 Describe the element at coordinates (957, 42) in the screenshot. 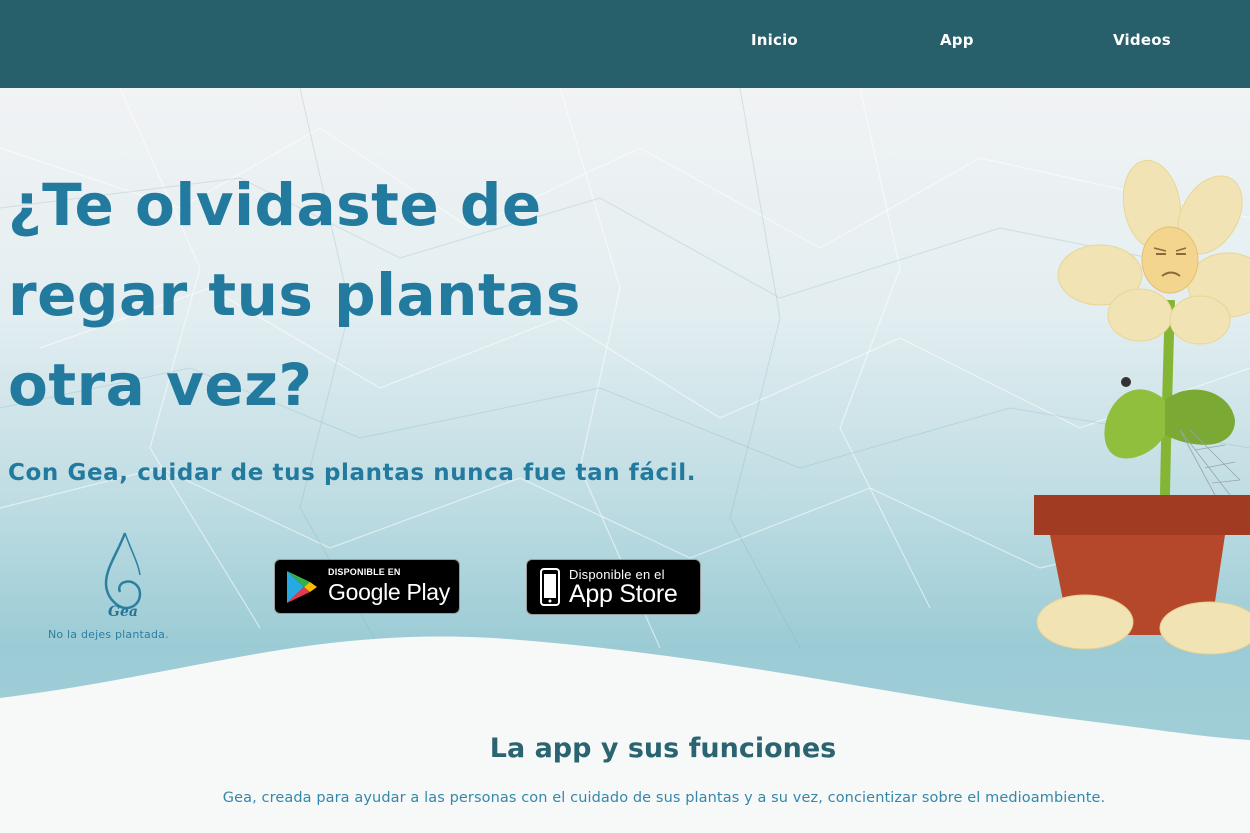

I see `nav-link-app: App` at that location.